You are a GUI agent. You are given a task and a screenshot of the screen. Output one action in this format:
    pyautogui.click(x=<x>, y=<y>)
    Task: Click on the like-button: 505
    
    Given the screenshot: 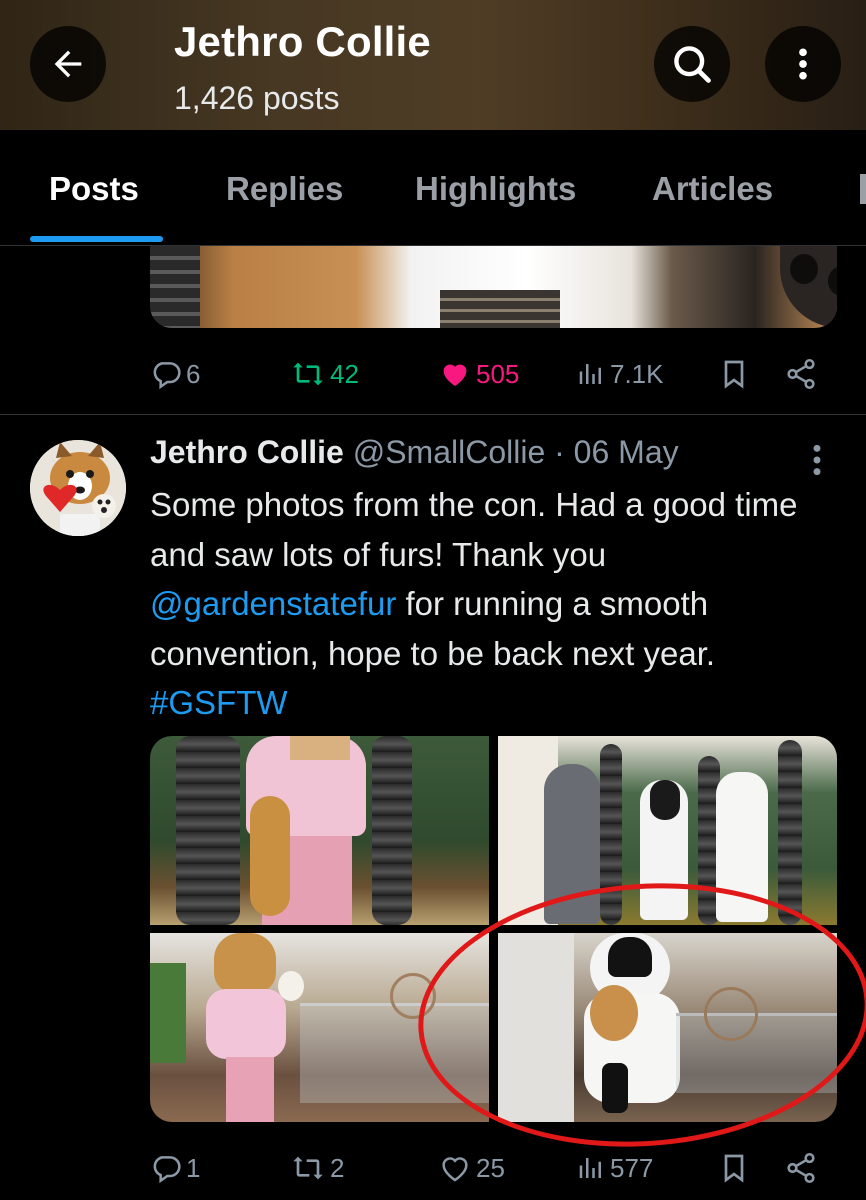 What is the action you would take?
    pyautogui.click(x=478, y=374)
    